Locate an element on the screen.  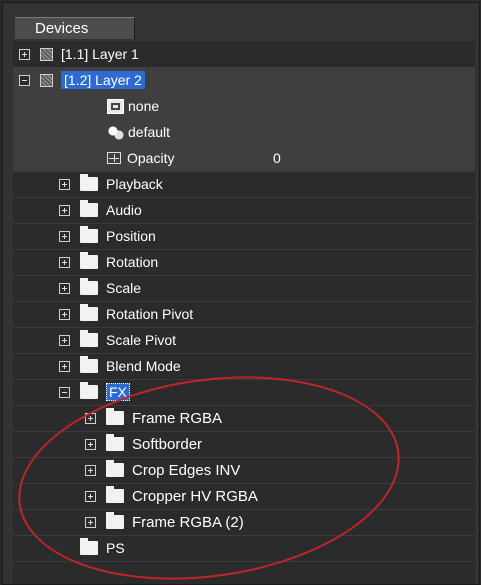
tree-row-opacity: Opacity 0 is located at coordinates (244, 158).